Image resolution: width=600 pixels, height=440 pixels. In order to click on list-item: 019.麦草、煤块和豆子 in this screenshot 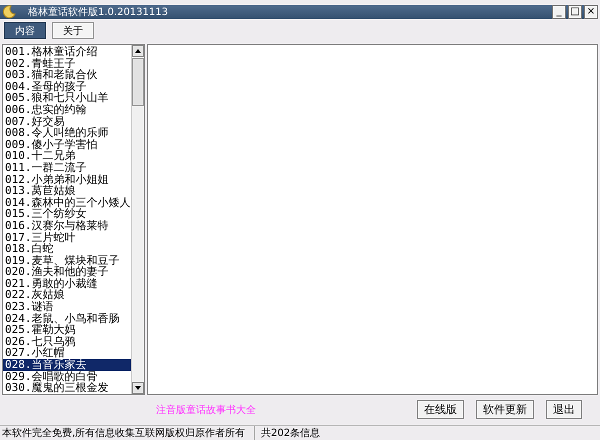, I will do `click(67, 260)`.